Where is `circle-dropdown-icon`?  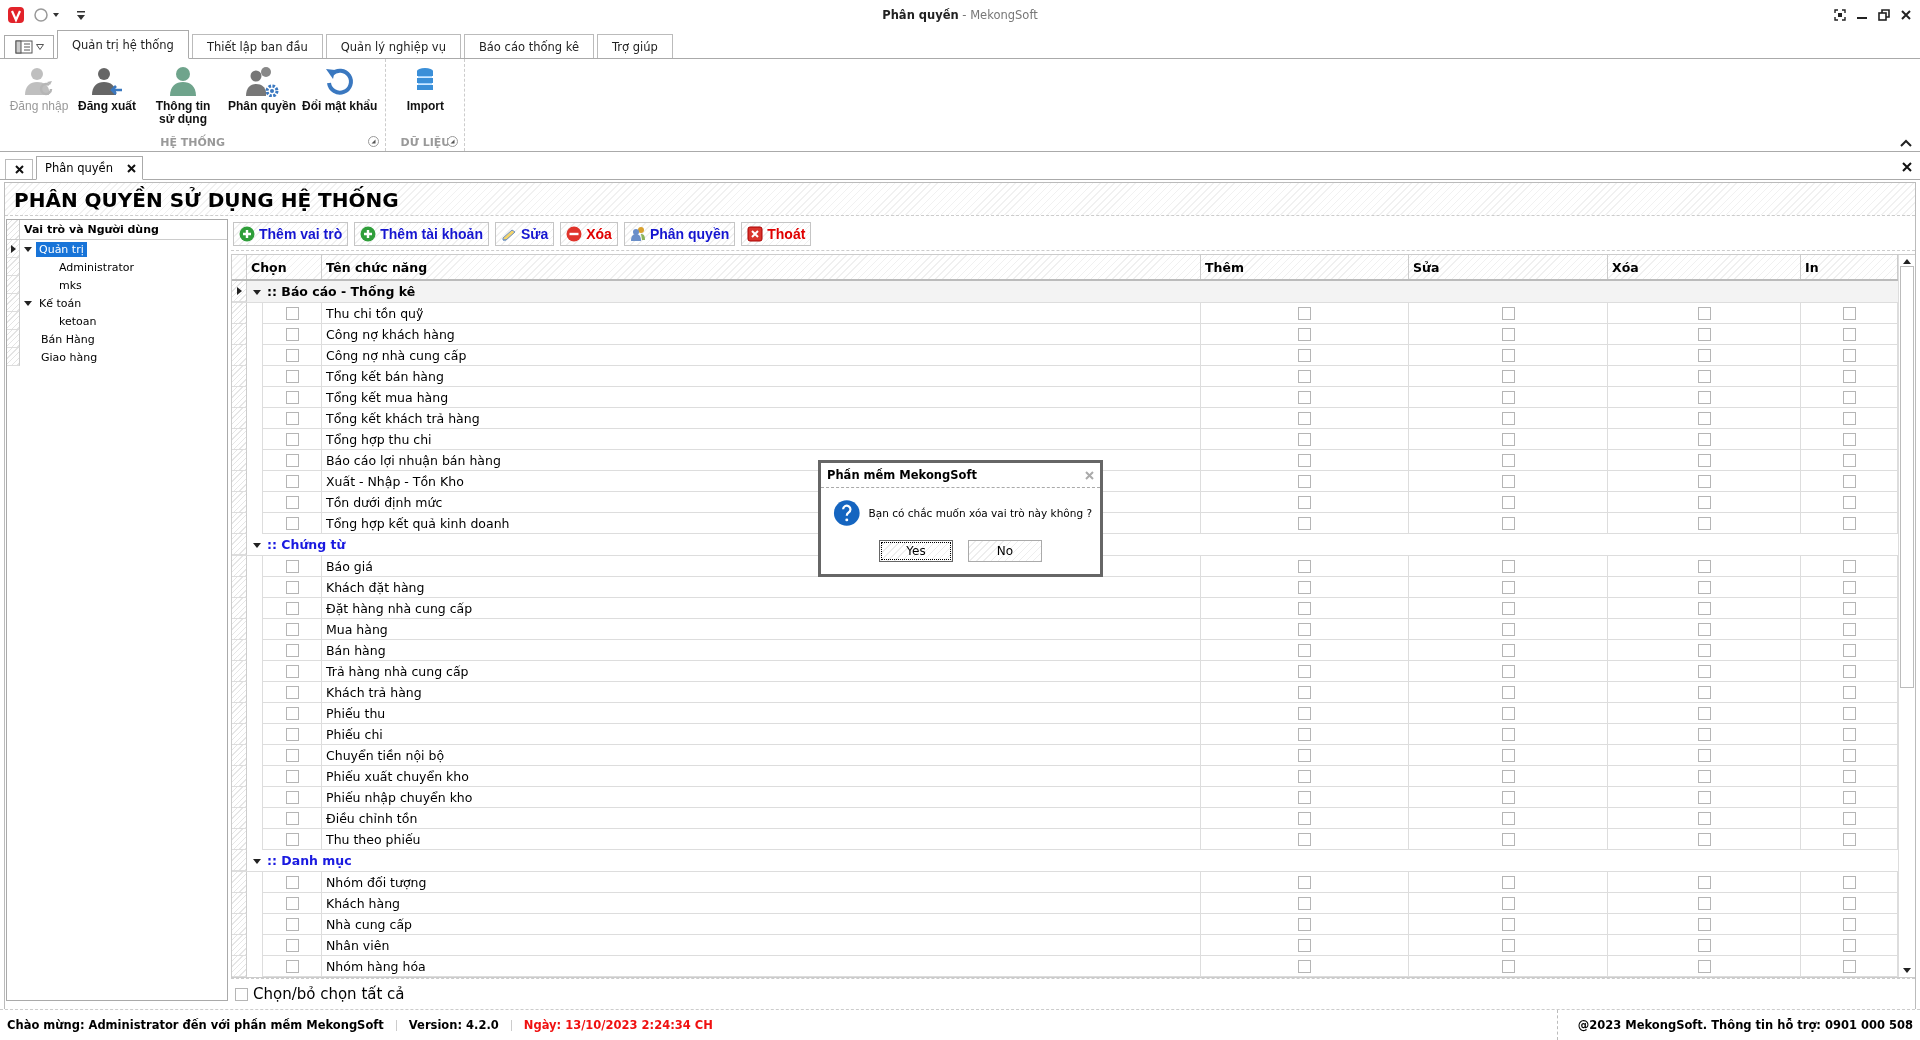 circle-dropdown-icon is located at coordinates (47, 15).